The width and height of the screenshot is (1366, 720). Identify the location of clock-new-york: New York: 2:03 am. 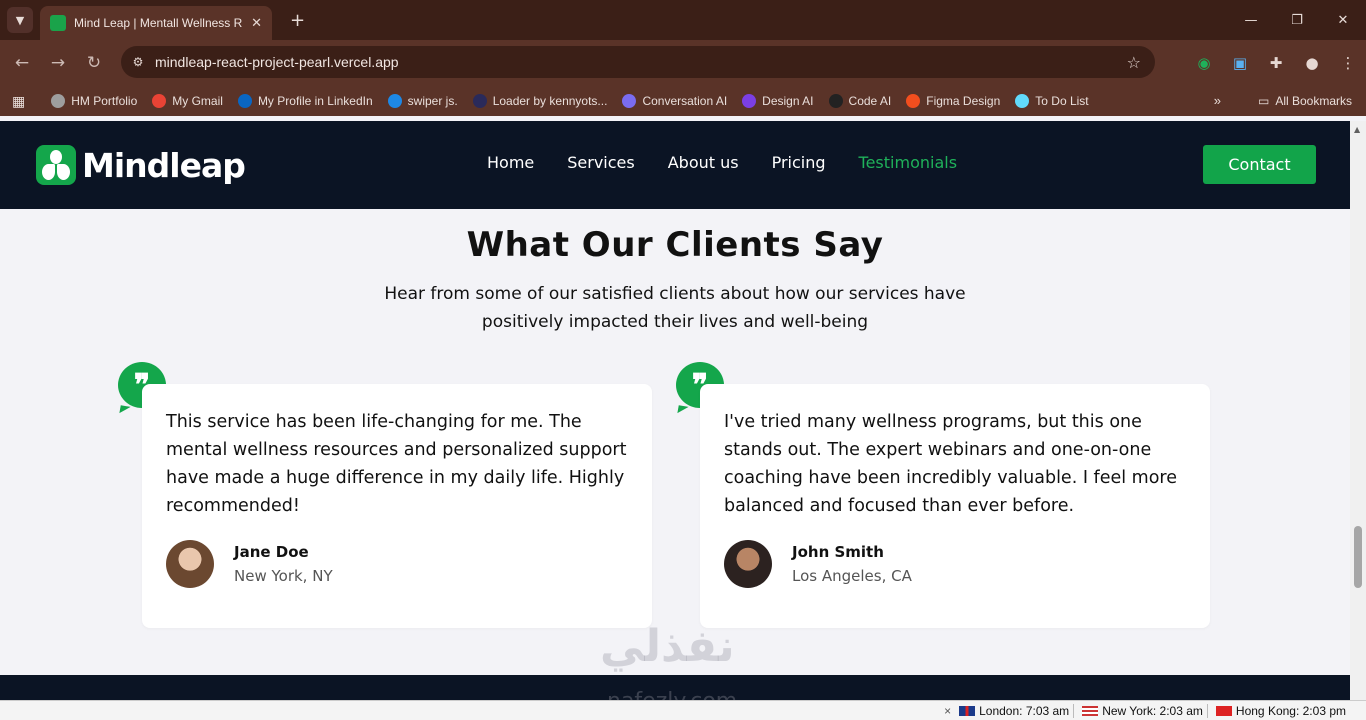
(1138, 711).